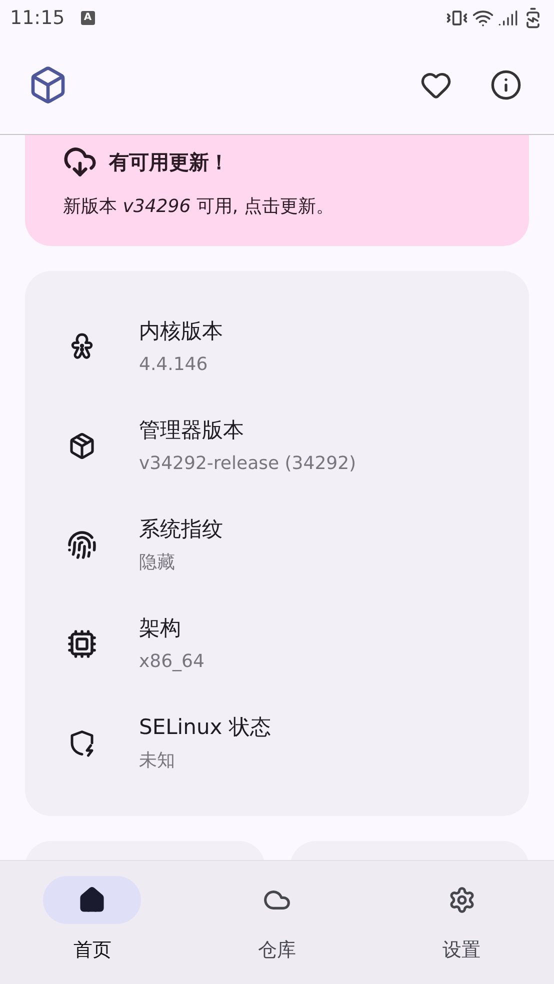  I want to click on cloud-download-icon, so click(80, 162).